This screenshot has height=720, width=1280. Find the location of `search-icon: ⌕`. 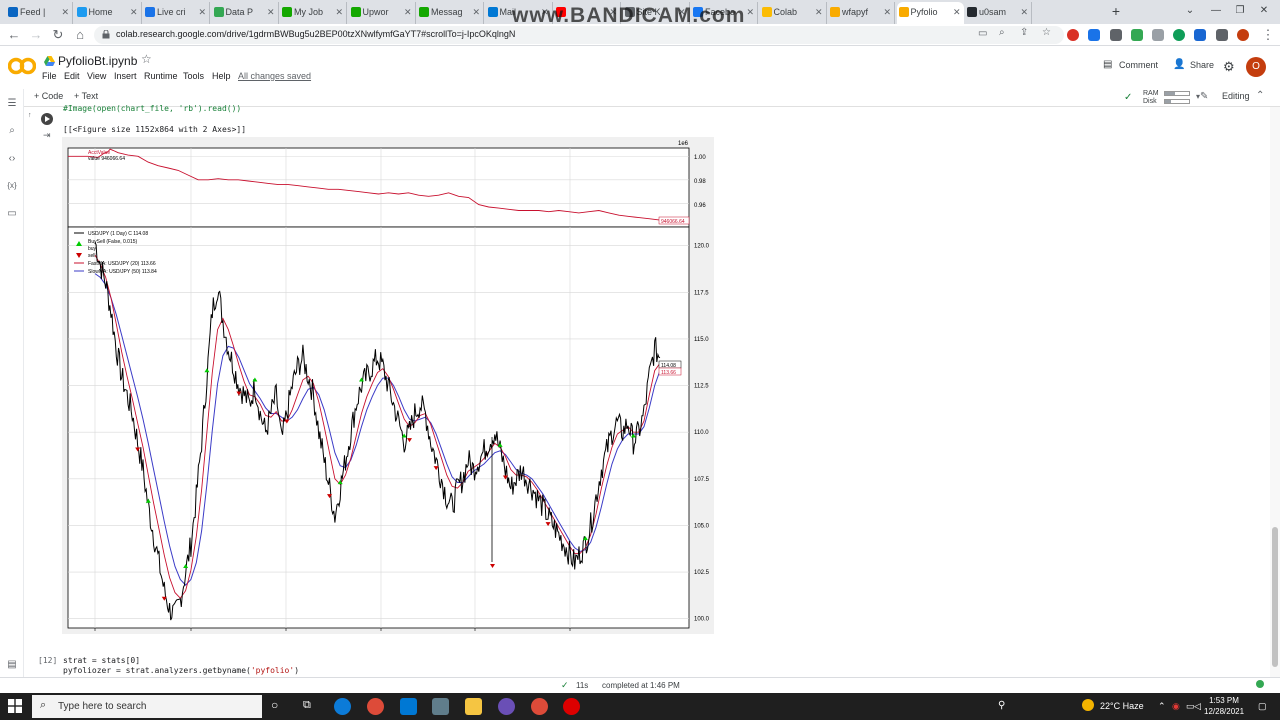

search-icon: ⌕ is located at coordinates (12, 131).